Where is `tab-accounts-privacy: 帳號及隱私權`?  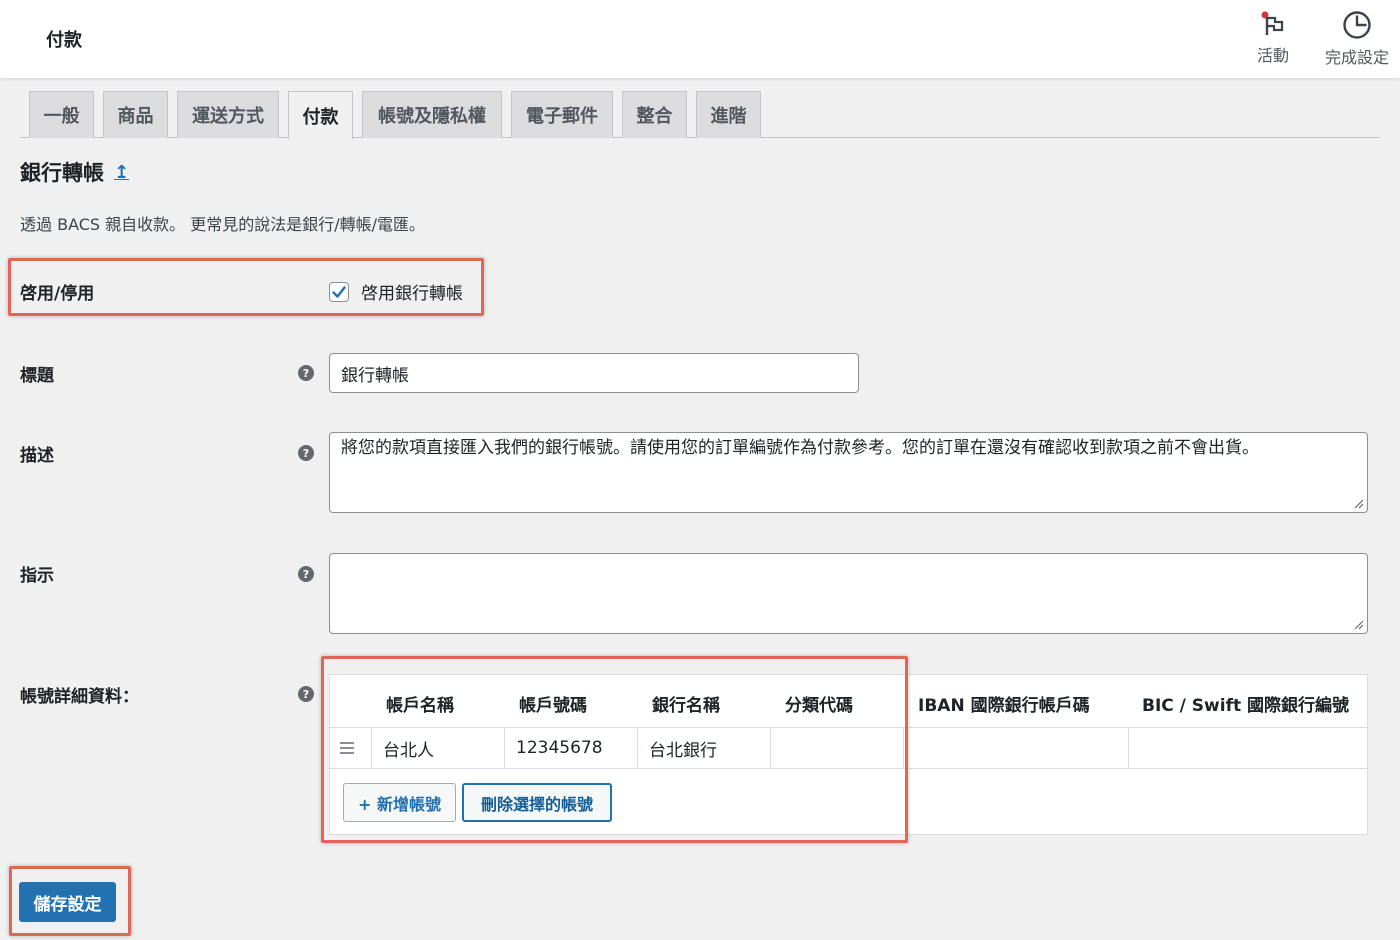
tab-accounts-privacy: 帳號及隱私權 is located at coordinates (432, 114).